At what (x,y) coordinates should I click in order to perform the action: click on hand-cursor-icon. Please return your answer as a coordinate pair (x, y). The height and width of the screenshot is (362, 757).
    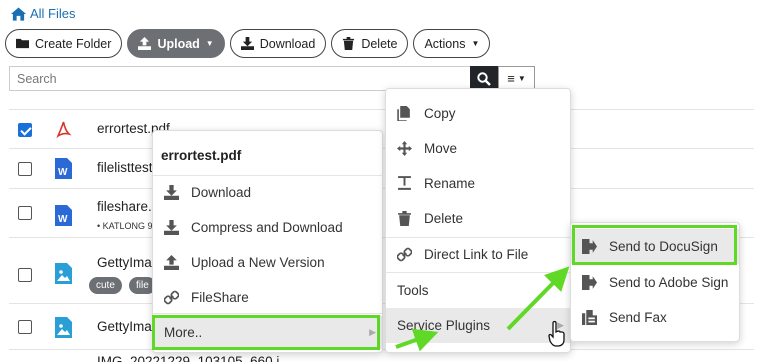
    Looking at the image, I should click on (556, 333).